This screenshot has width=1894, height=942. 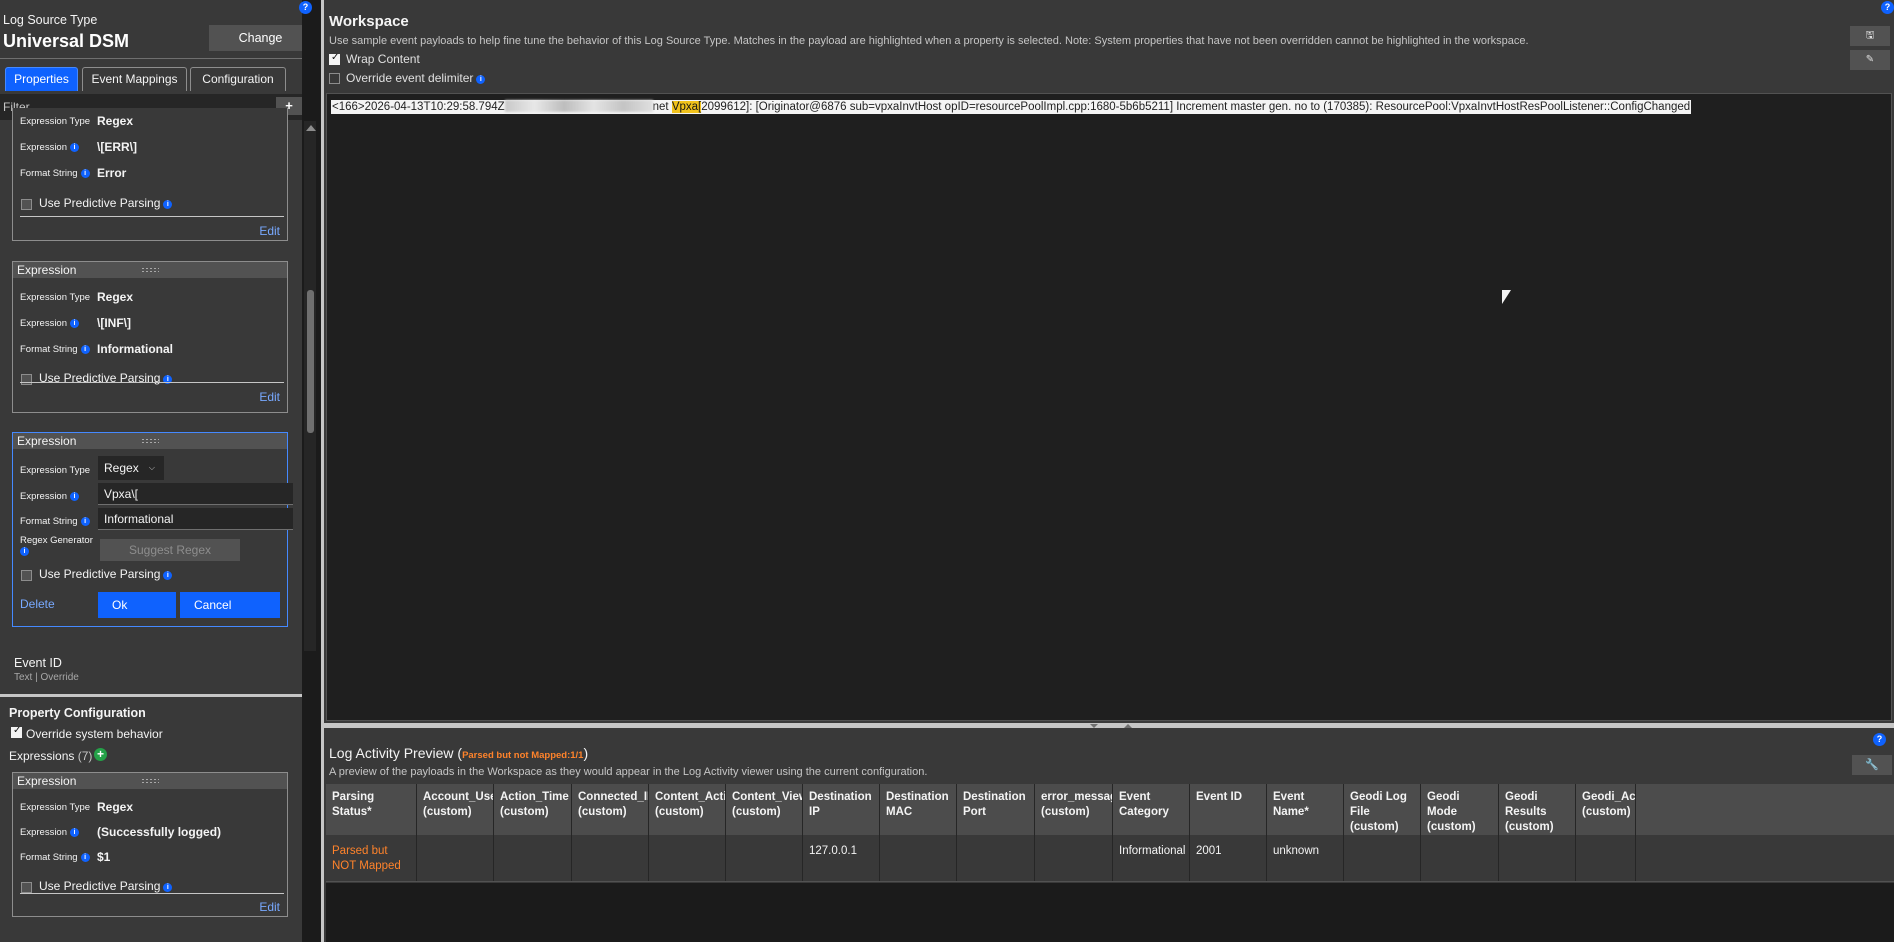 I want to click on column-header: Content_Action (custom), so click(x=687, y=809).